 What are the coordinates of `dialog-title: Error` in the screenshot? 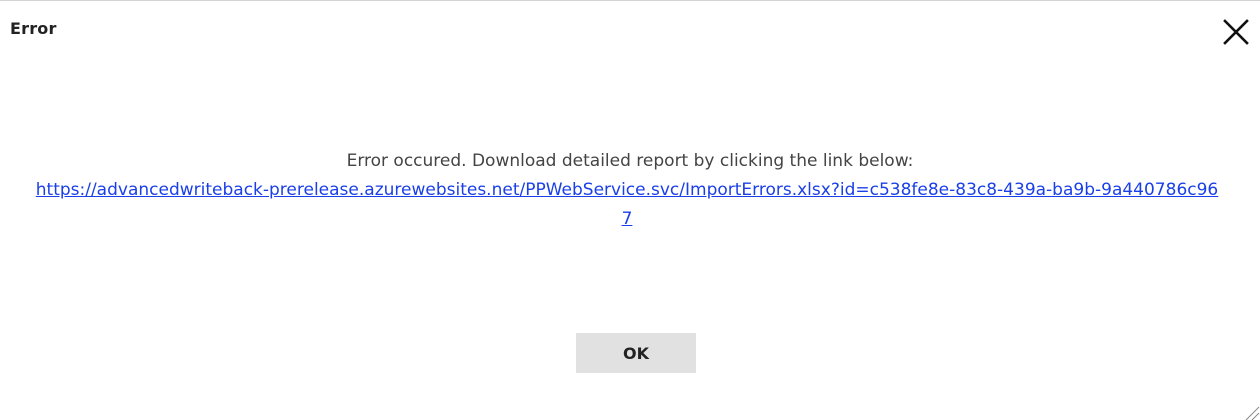 It's located at (33, 28).